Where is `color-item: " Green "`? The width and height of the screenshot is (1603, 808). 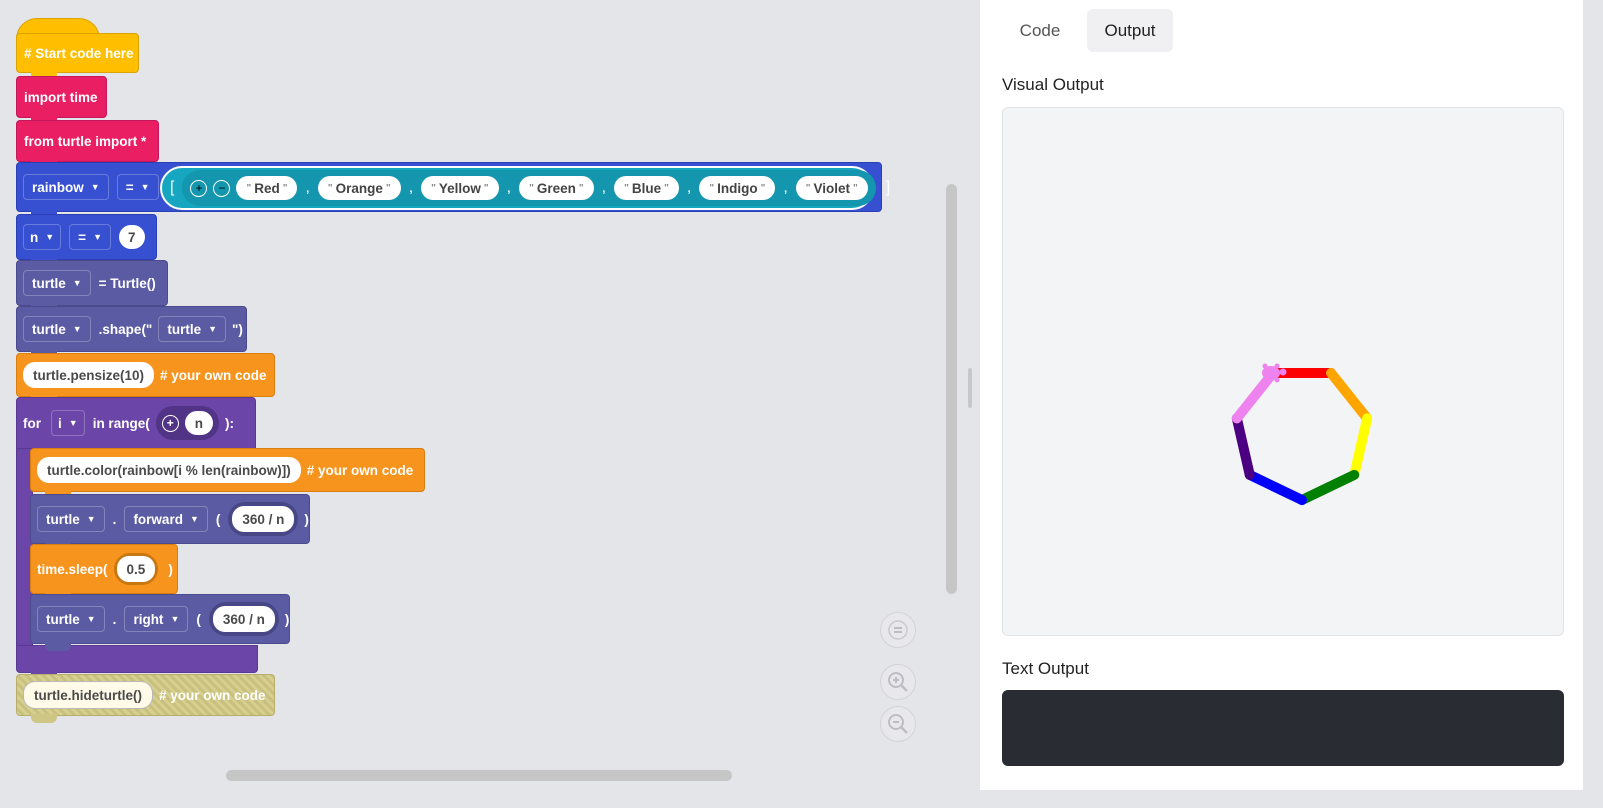
color-item: " Green " is located at coordinates (556, 188).